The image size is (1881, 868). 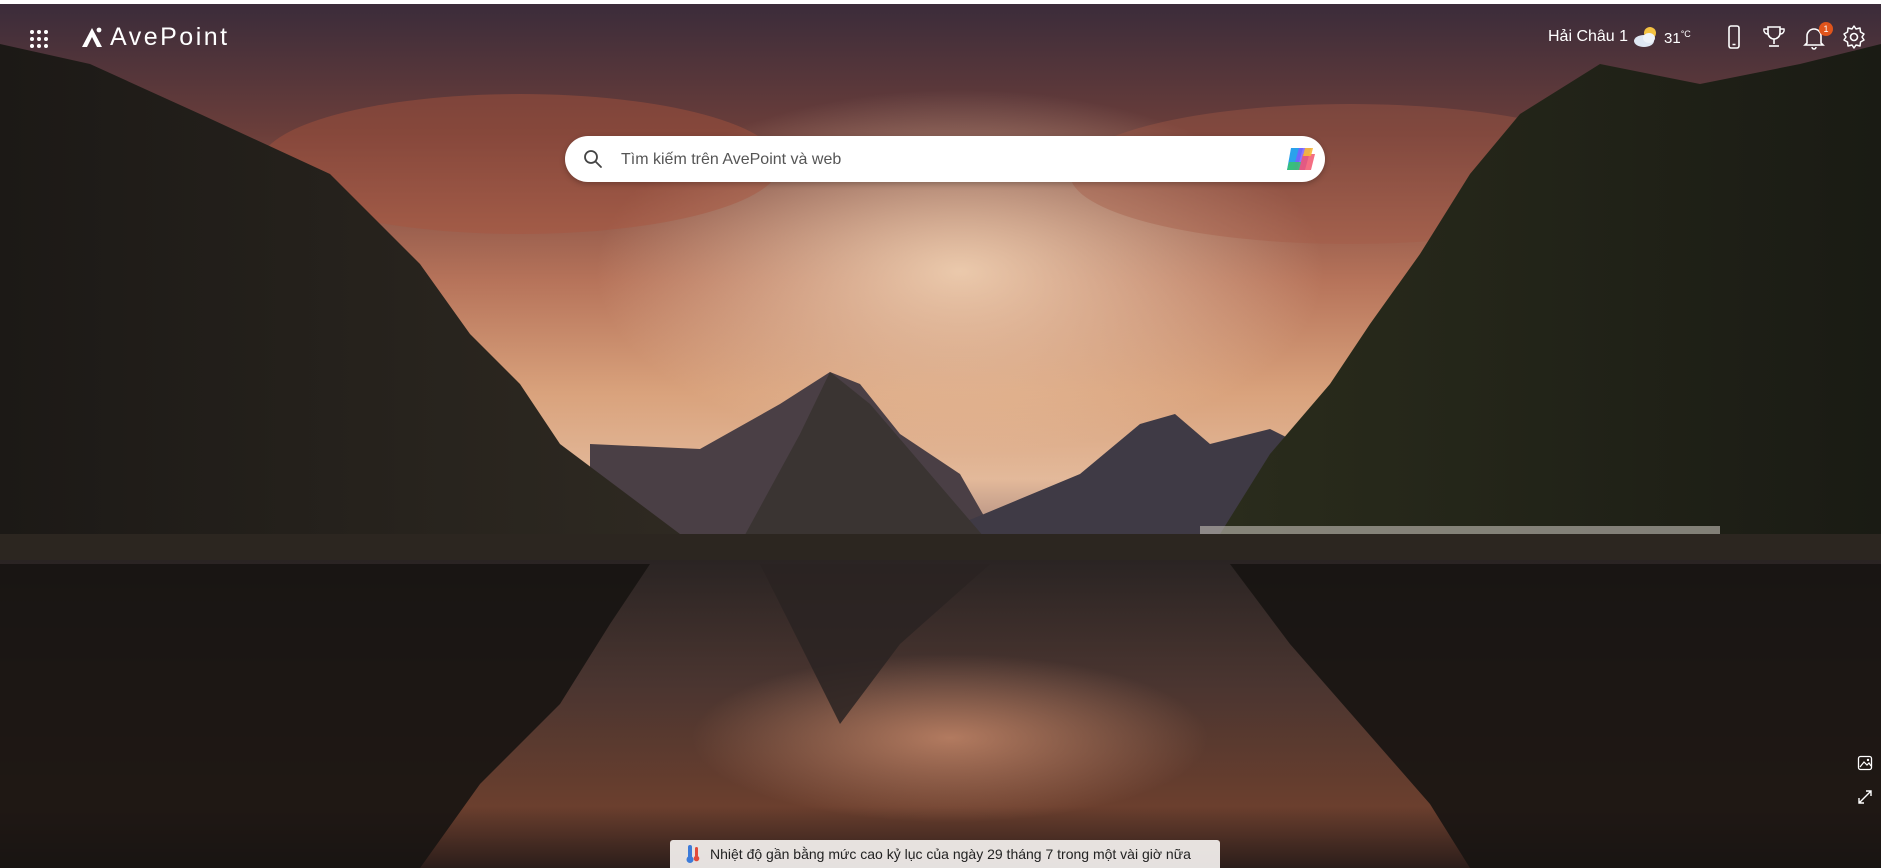 I want to click on avepoint-logo-mark, so click(x=92, y=37).